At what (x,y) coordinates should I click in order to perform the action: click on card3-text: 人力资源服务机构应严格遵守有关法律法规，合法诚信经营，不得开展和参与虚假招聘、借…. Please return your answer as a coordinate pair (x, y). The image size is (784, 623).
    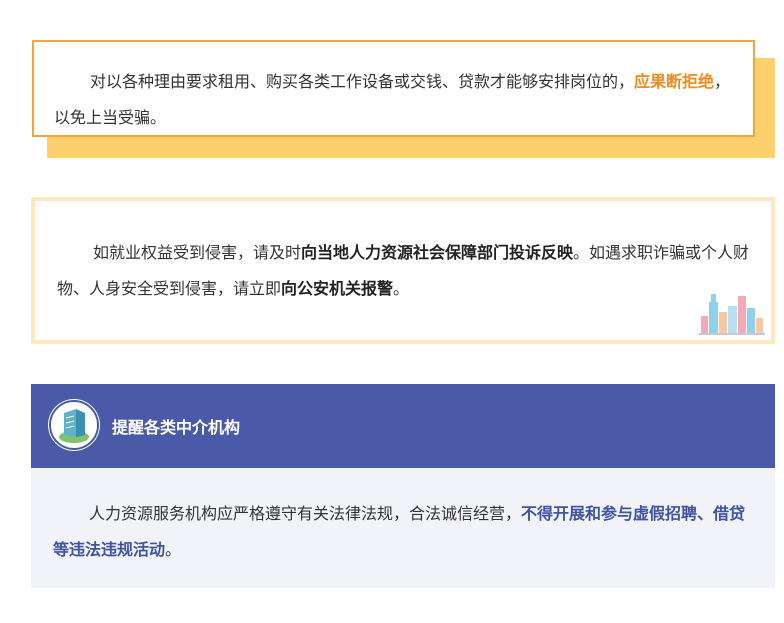
    Looking at the image, I should click on (407, 532).